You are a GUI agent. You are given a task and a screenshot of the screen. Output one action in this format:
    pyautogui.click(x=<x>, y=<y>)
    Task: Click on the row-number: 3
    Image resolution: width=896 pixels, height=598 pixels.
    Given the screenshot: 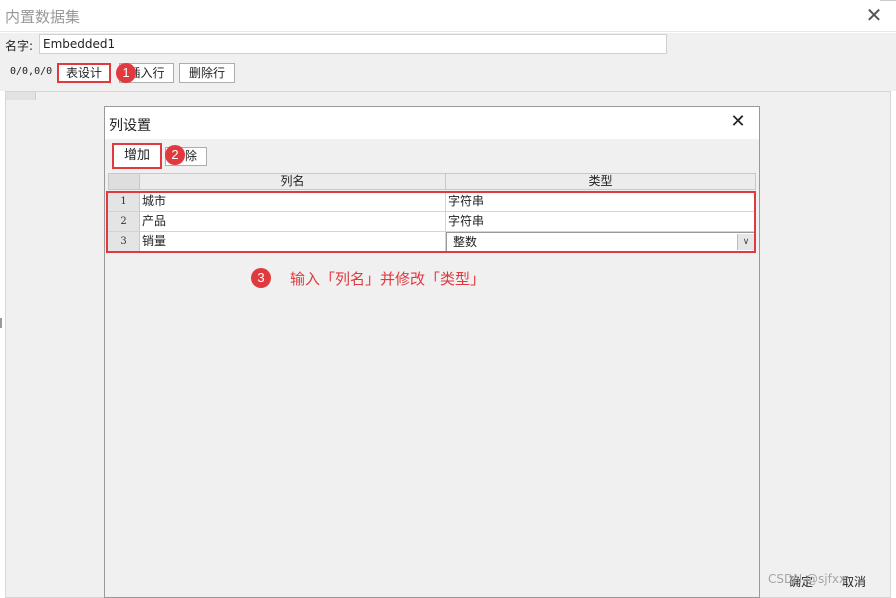 What is the action you would take?
    pyautogui.click(x=124, y=242)
    